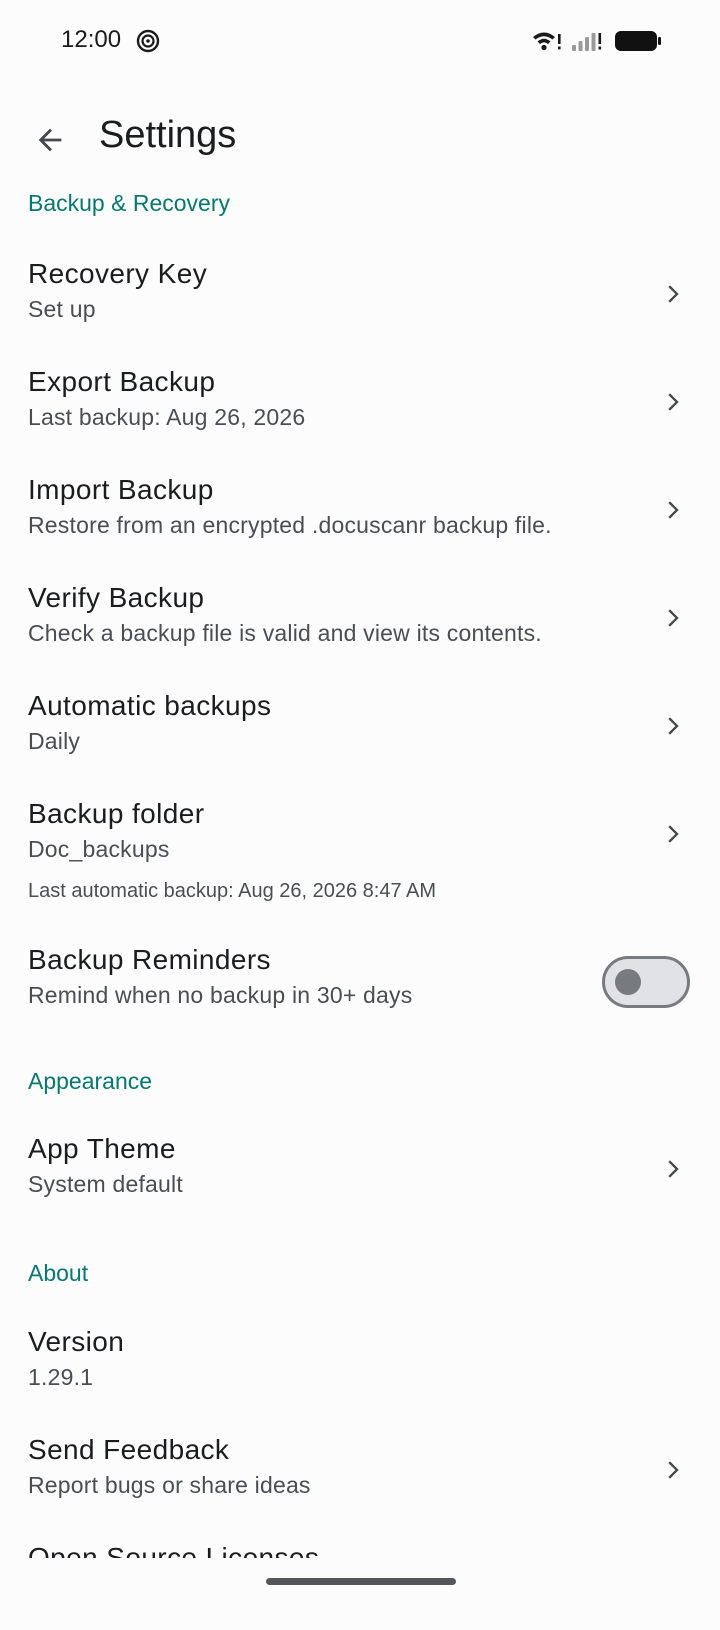  I want to click on item-title: Automatic backups, so click(150, 705).